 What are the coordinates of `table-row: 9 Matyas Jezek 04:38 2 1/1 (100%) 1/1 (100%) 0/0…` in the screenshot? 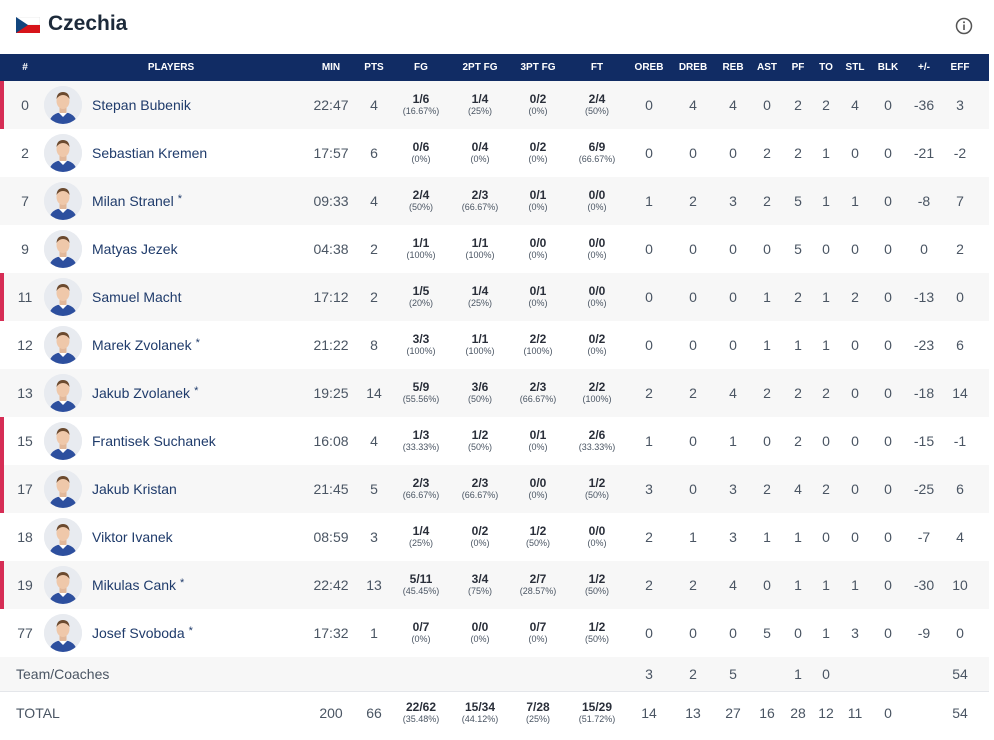 It's located at (494, 249).